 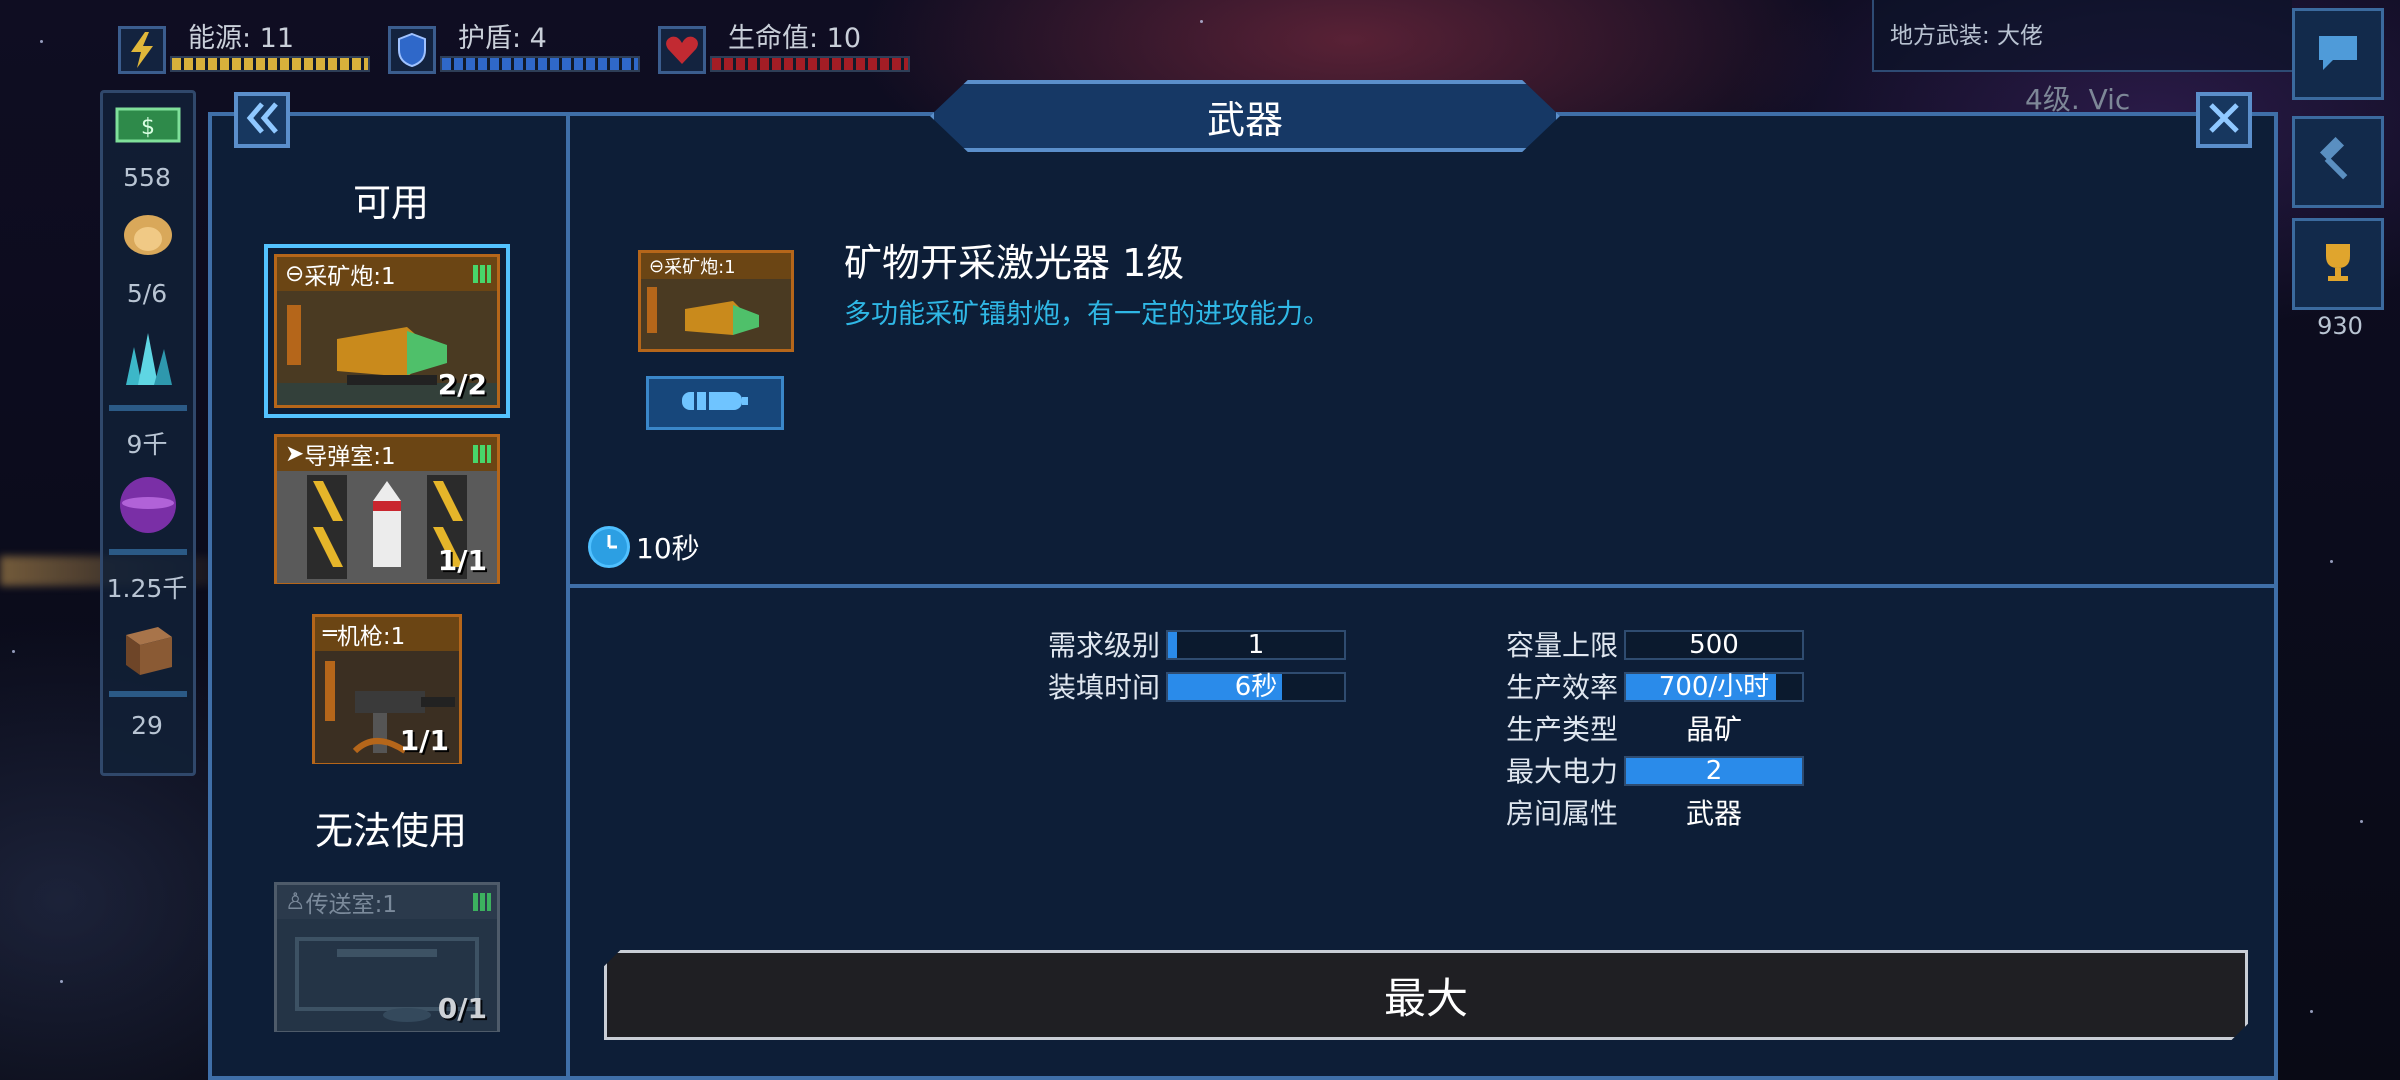 What do you see at coordinates (390, 203) in the screenshot?
I see `available-section-title: 可用` at bounding box center [390, 203].